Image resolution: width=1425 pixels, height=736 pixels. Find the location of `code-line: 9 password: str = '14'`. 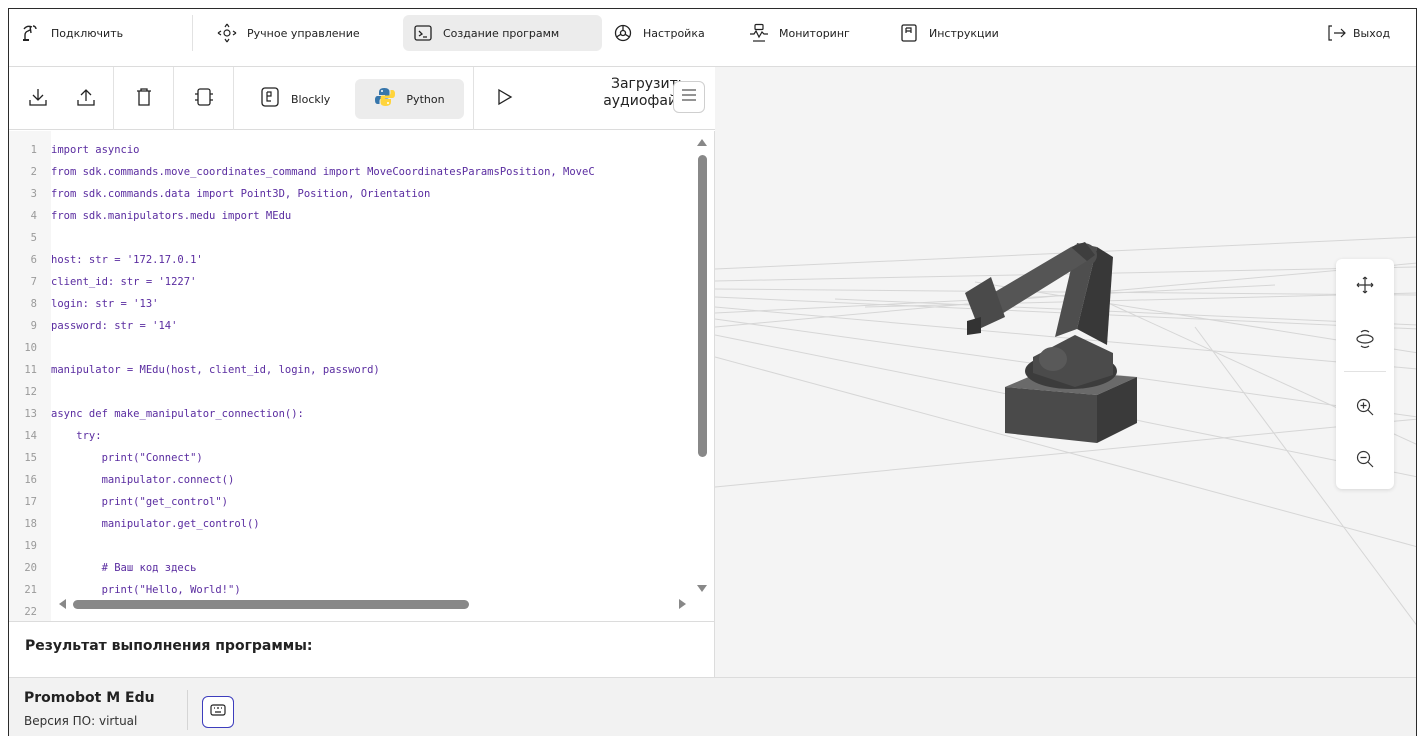

code-line: 9 password: str = '14' is located at coordinates (359, 326).